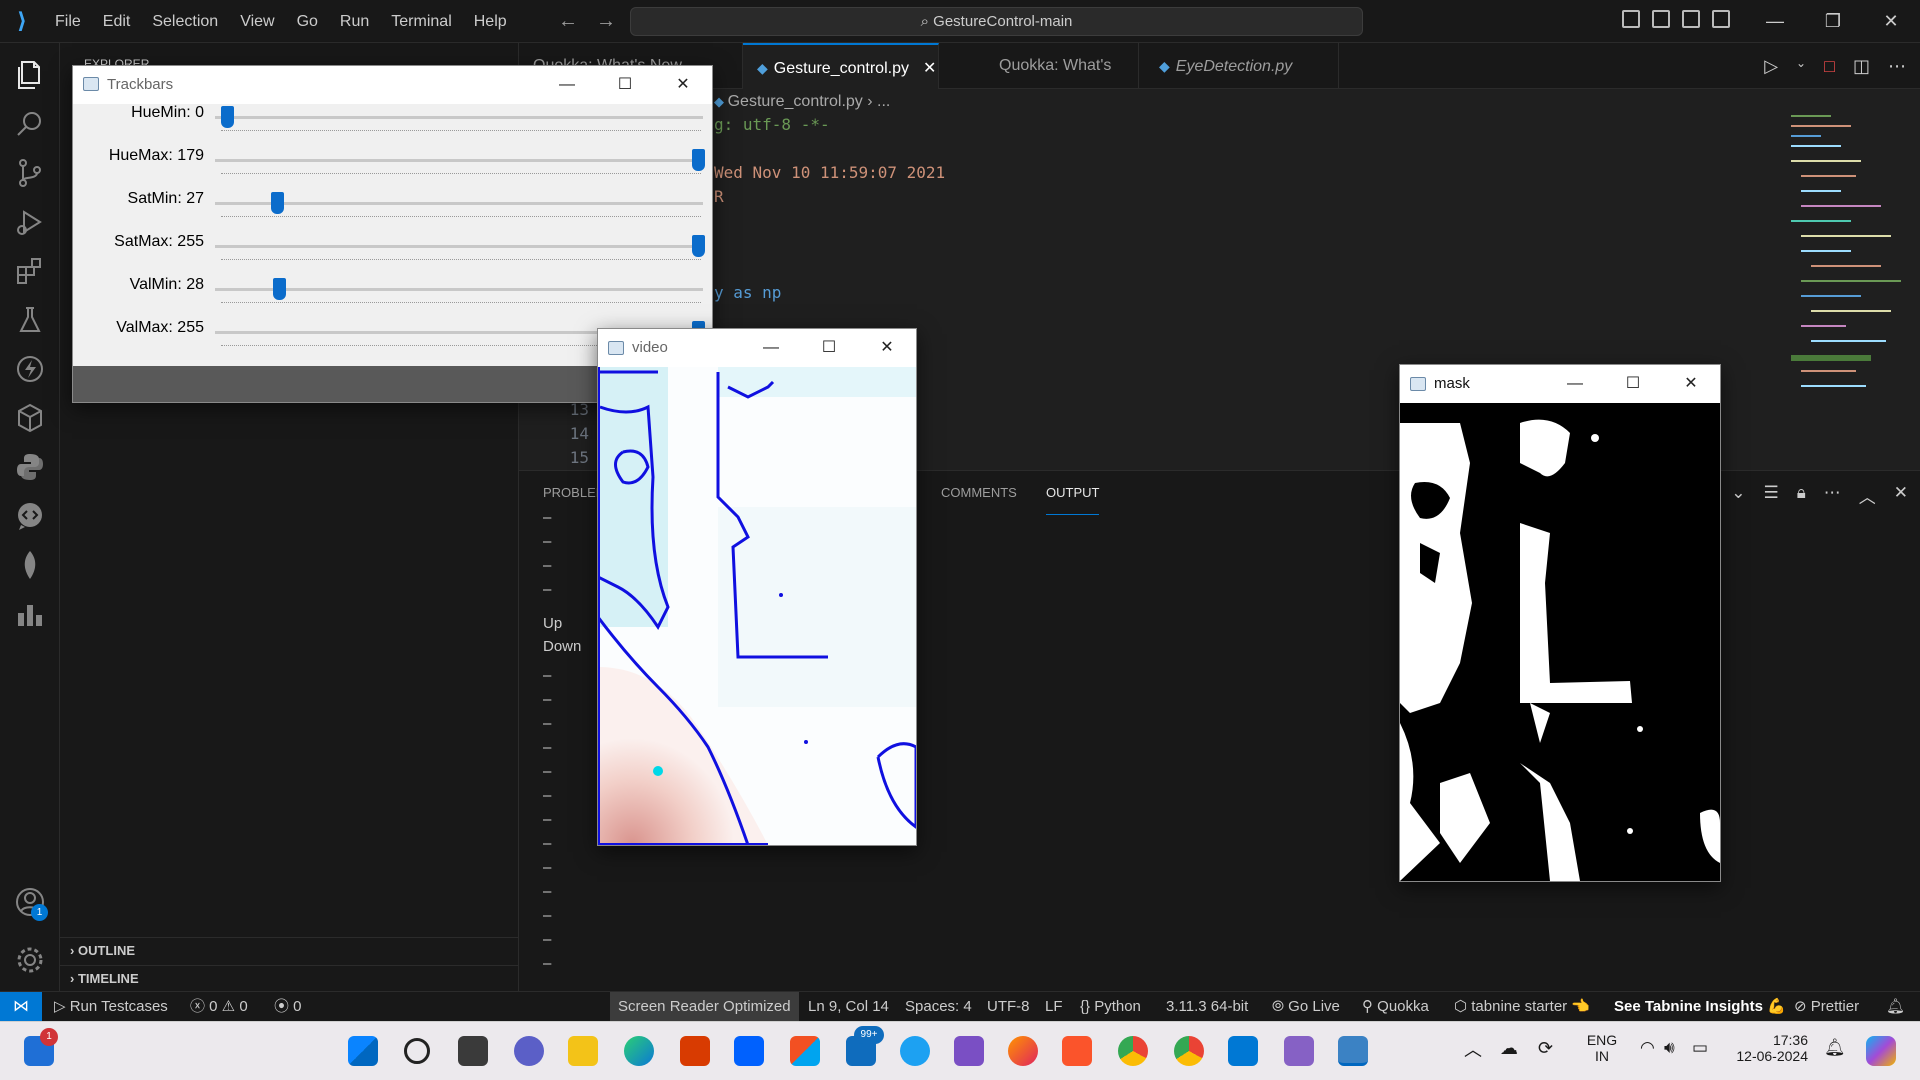  Describe the element at coordinates (111, 1007) in the screenshot. I see `run-testcases-item: ▷ Run Testcases` at that location.